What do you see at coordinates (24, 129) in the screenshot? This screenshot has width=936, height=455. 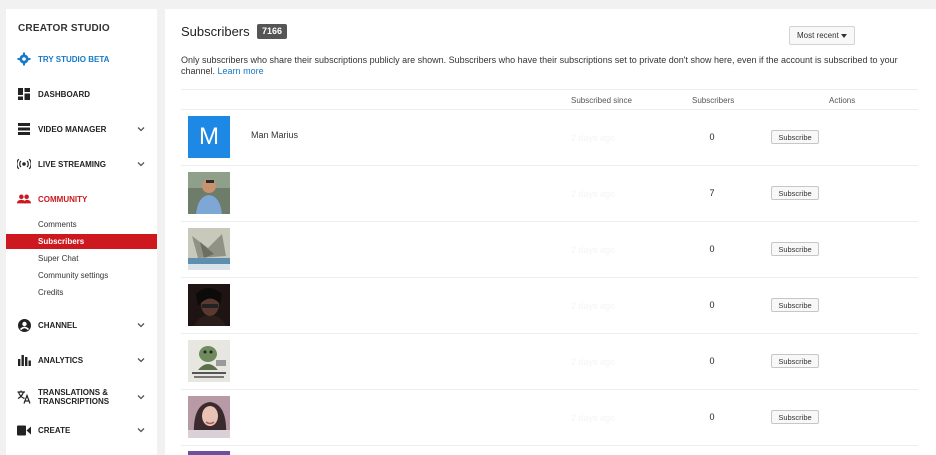 I see `video-manager-icon` at bounding box center [24, 129].